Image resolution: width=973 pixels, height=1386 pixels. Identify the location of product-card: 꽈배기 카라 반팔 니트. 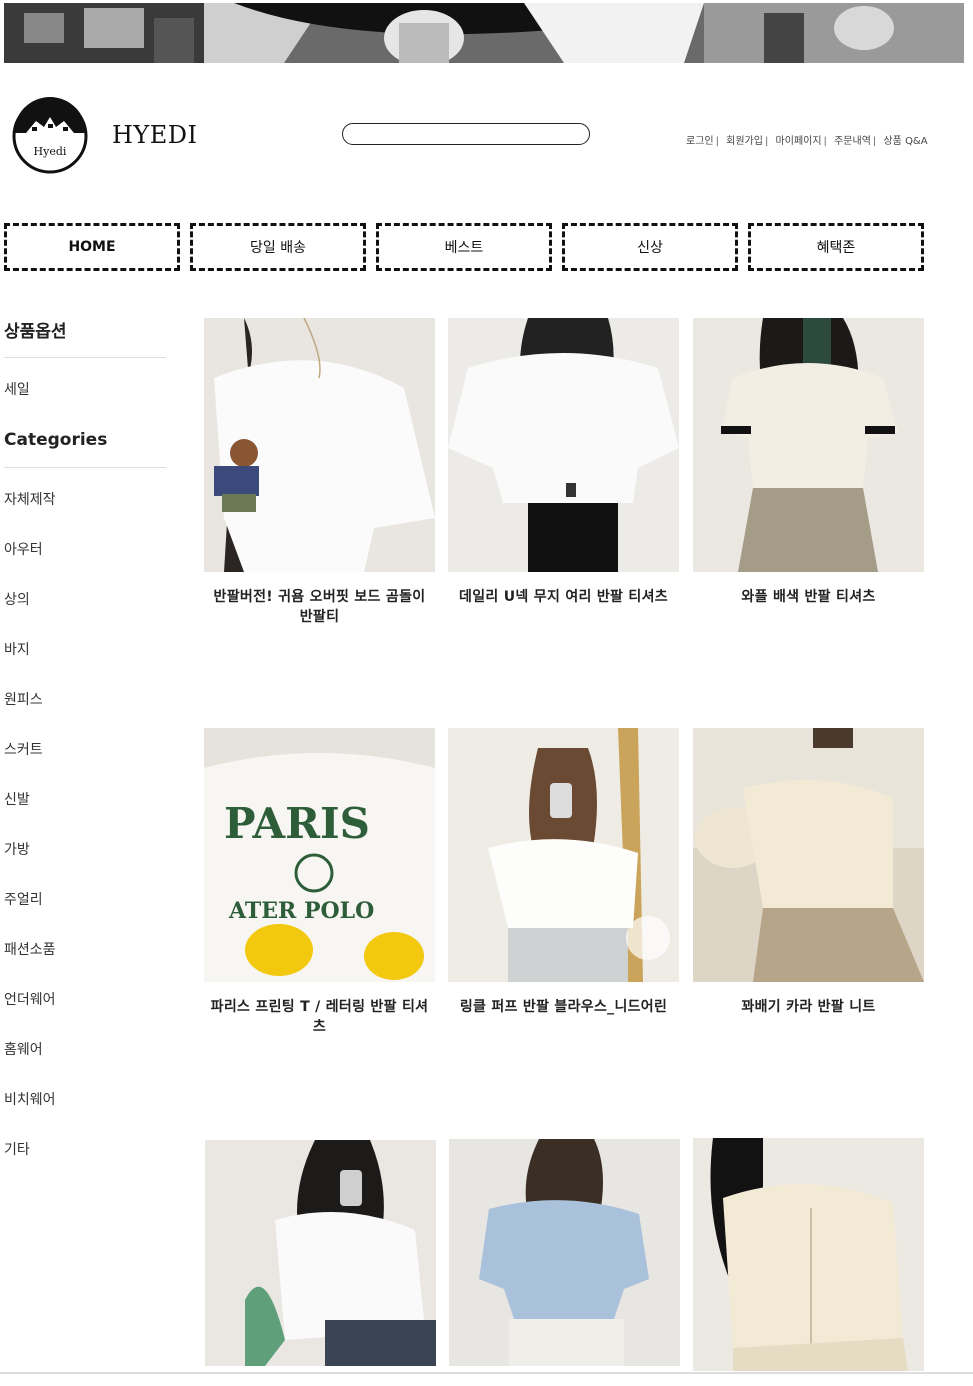
(808, 872).